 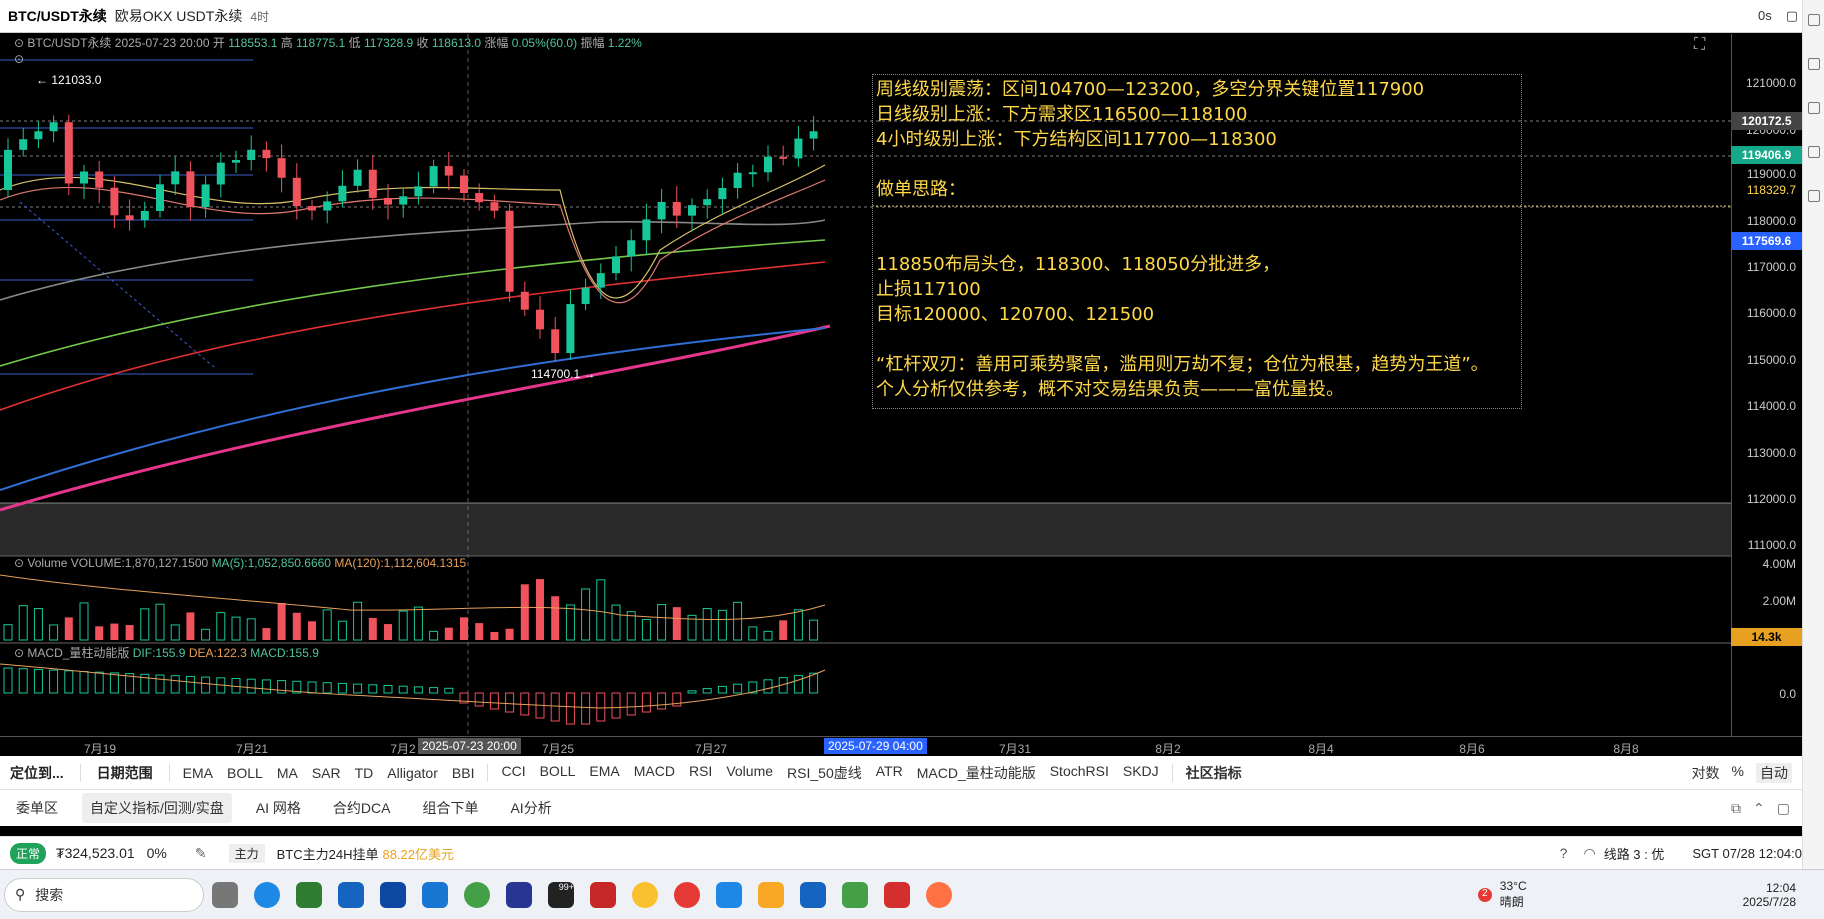 What do you see at coordinates (824, 773) in the screenshot?
I see `sub-indicator-6: RSI_50虚线` at bounding box center [824, 773].